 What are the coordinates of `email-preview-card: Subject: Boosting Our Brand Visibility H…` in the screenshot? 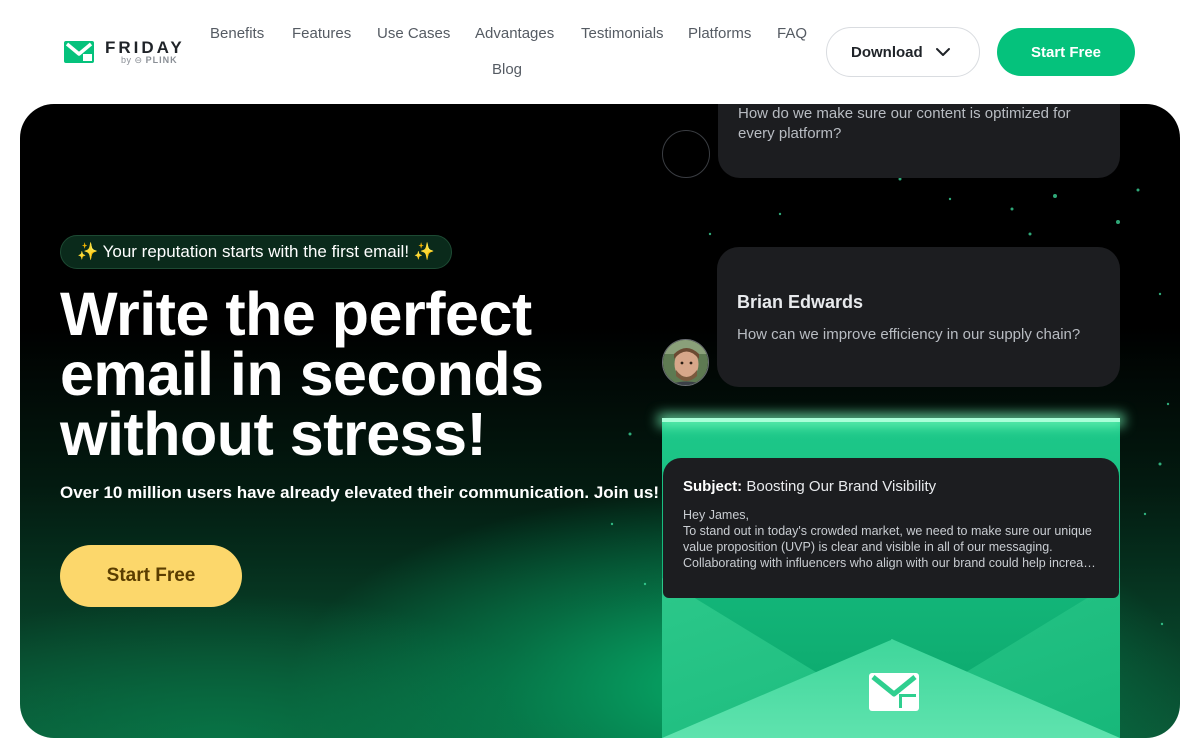 It's located at (891, 528).